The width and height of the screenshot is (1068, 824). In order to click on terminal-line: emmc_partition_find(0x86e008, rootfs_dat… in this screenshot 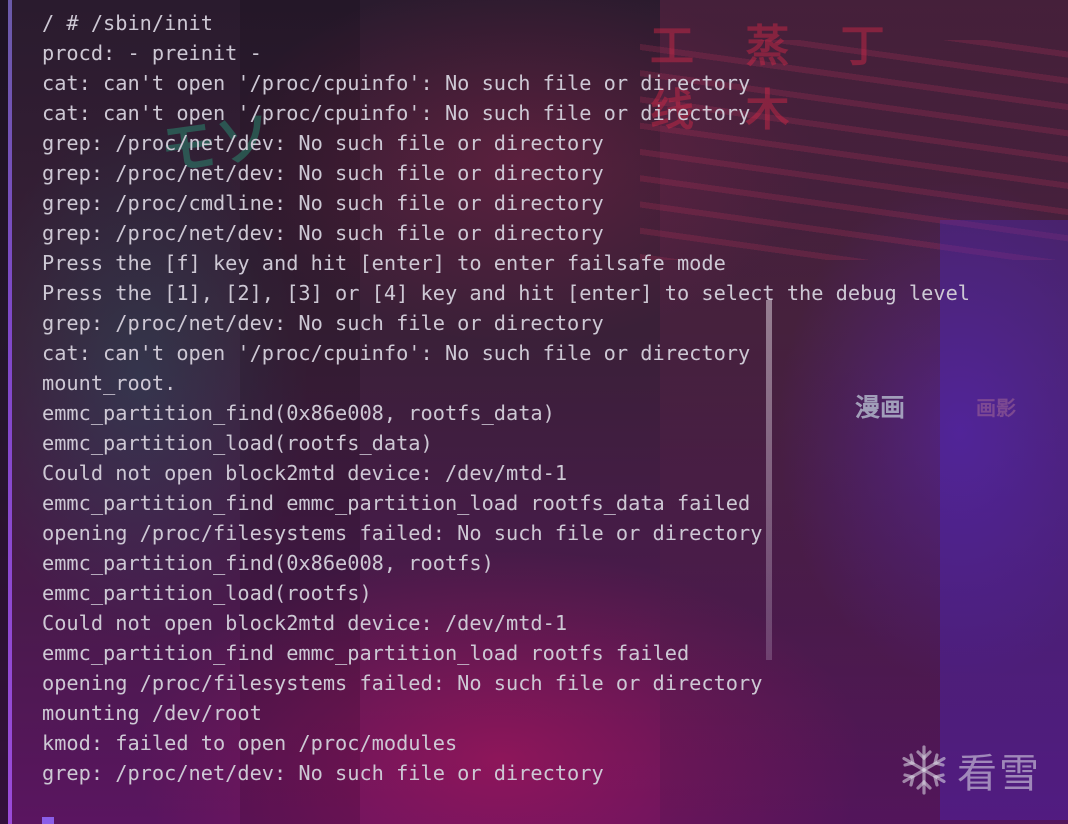, I will do `click(298, 413)`.